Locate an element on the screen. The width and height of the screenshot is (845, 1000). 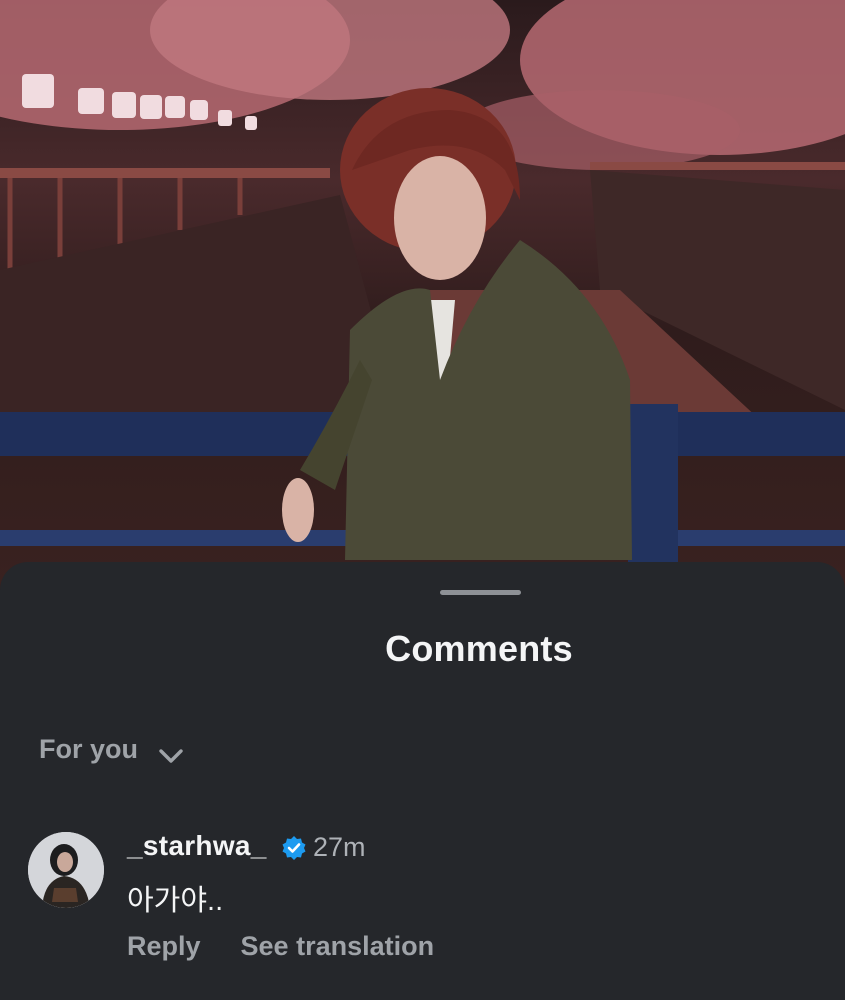
comment-sort-dropdown: For you is located at coordinates (111, 749).